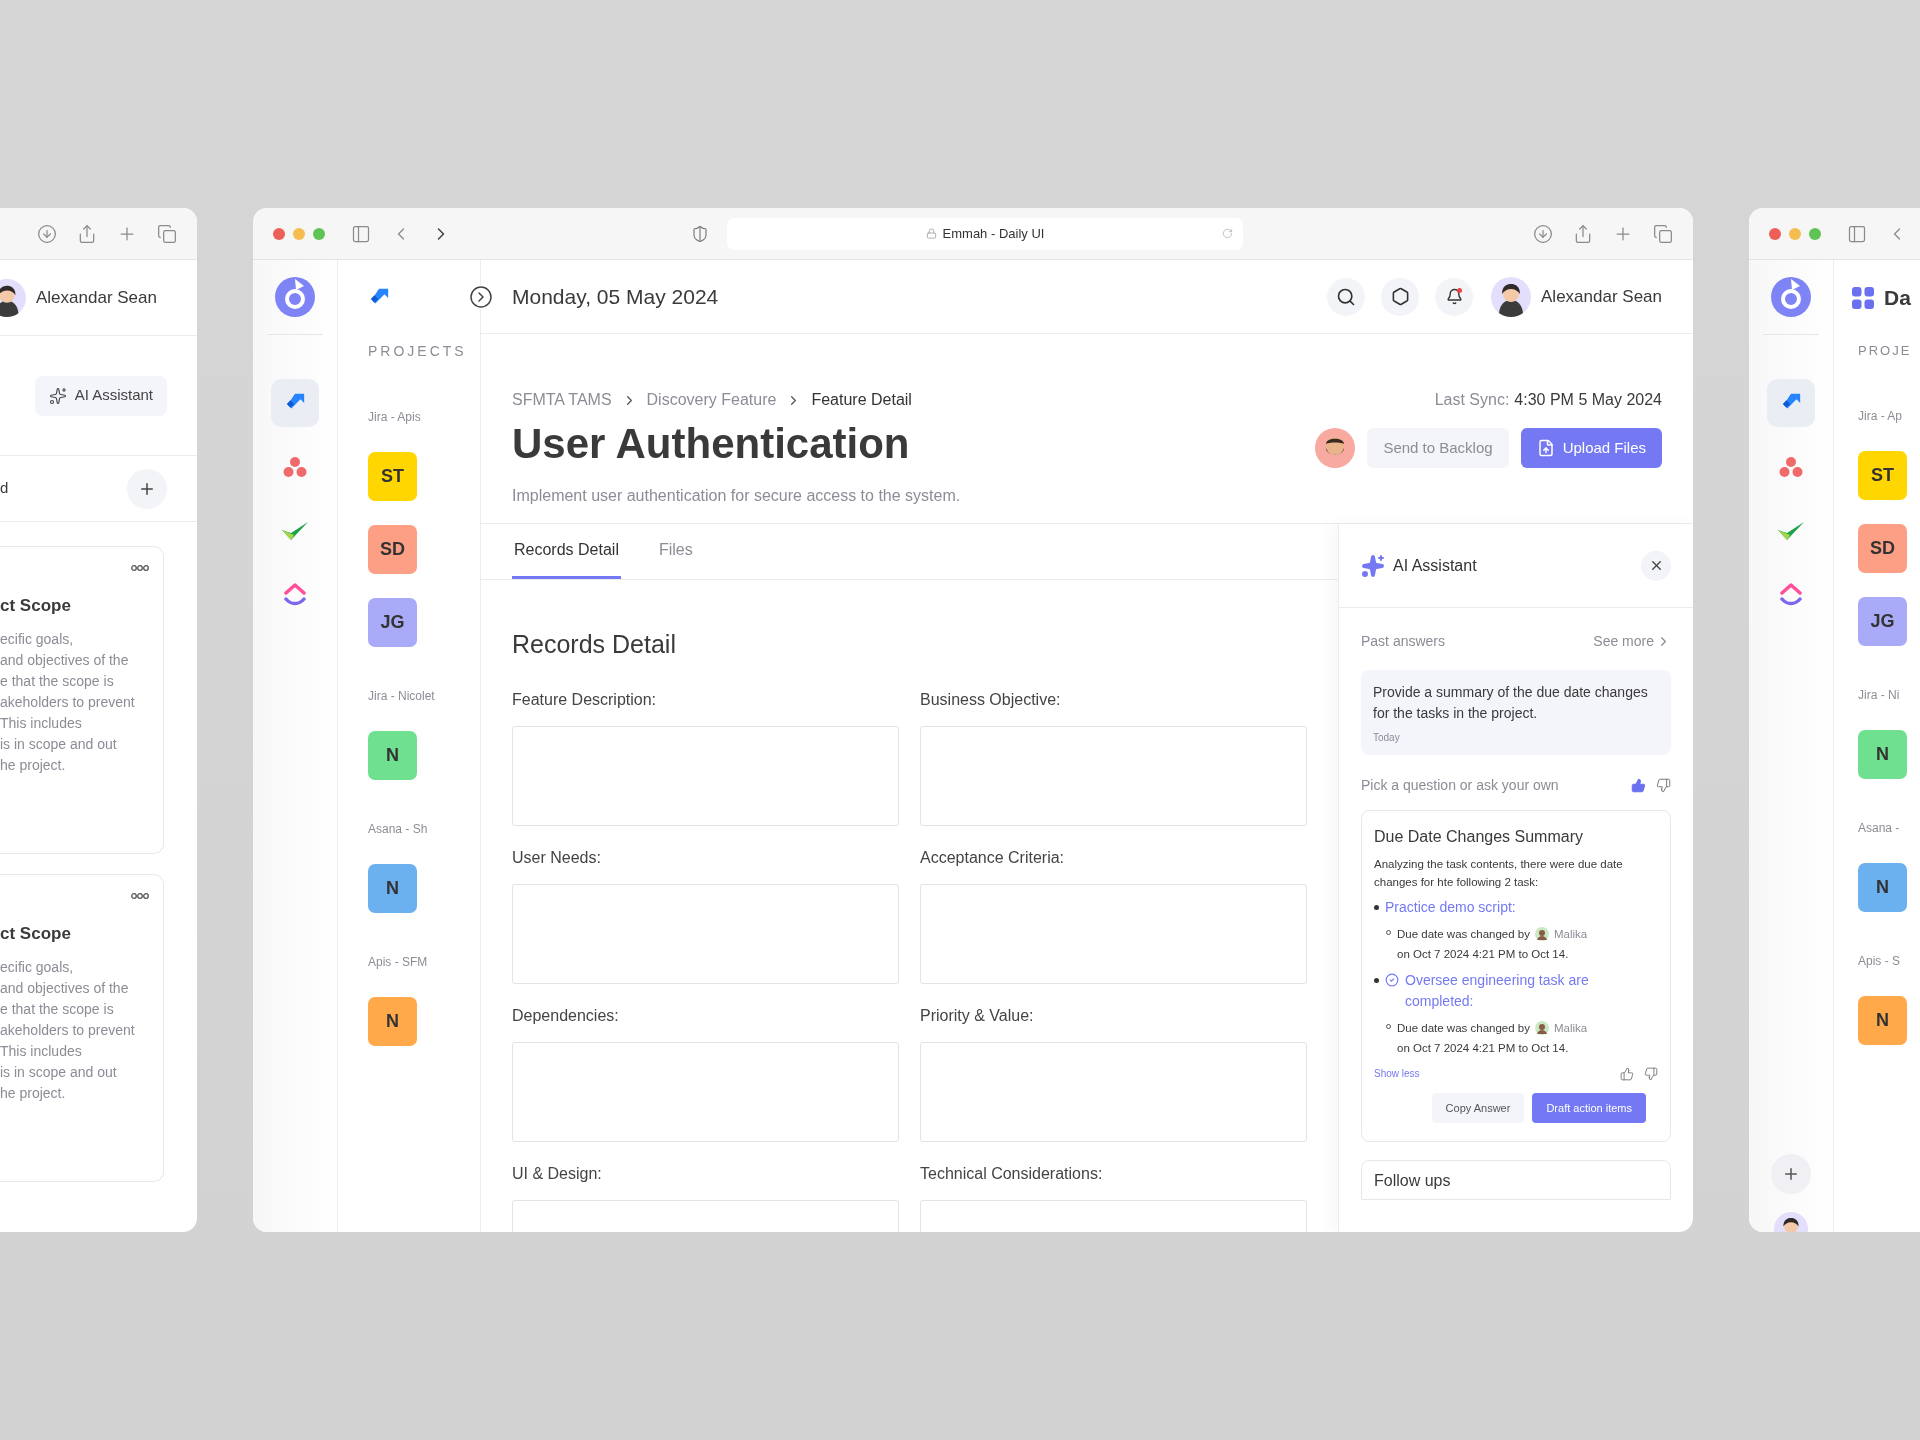 The width and height of the screenshot is (1920, 1440). Describe the element at coordinates (1460, 785) in the screenshot. I see `prompt-text: Pick a question or ask your own` at that location.